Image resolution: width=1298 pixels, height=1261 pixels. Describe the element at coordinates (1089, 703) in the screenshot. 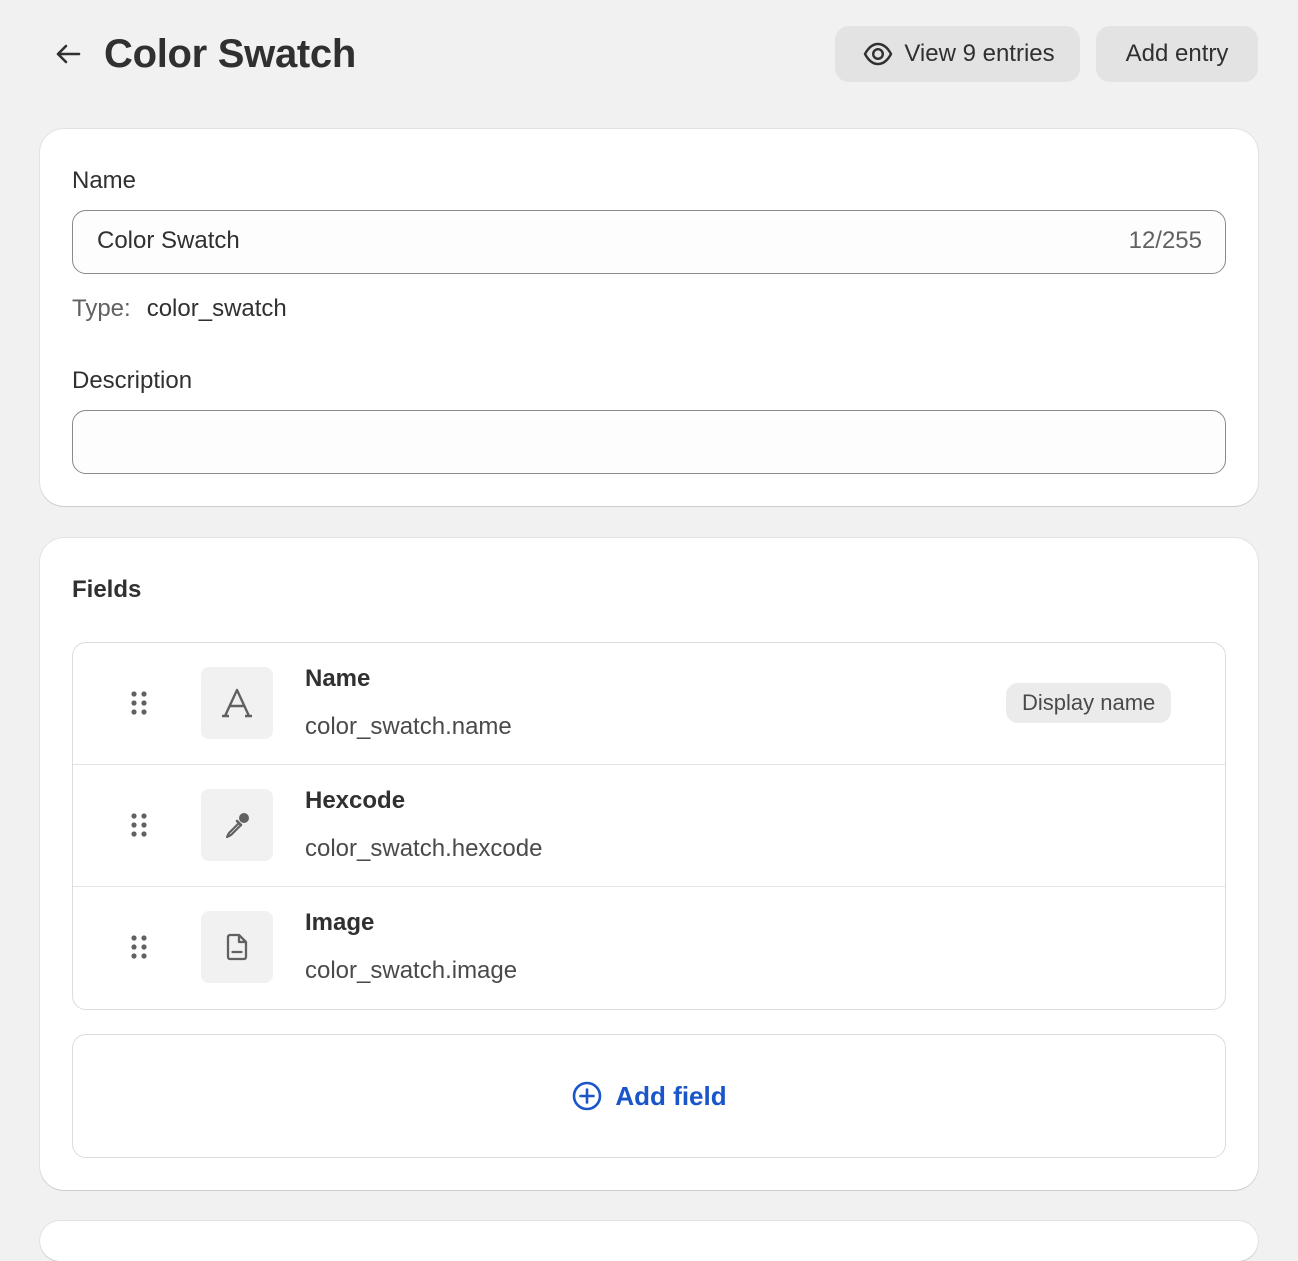

I see `display-name-badge: Display name` at that location.